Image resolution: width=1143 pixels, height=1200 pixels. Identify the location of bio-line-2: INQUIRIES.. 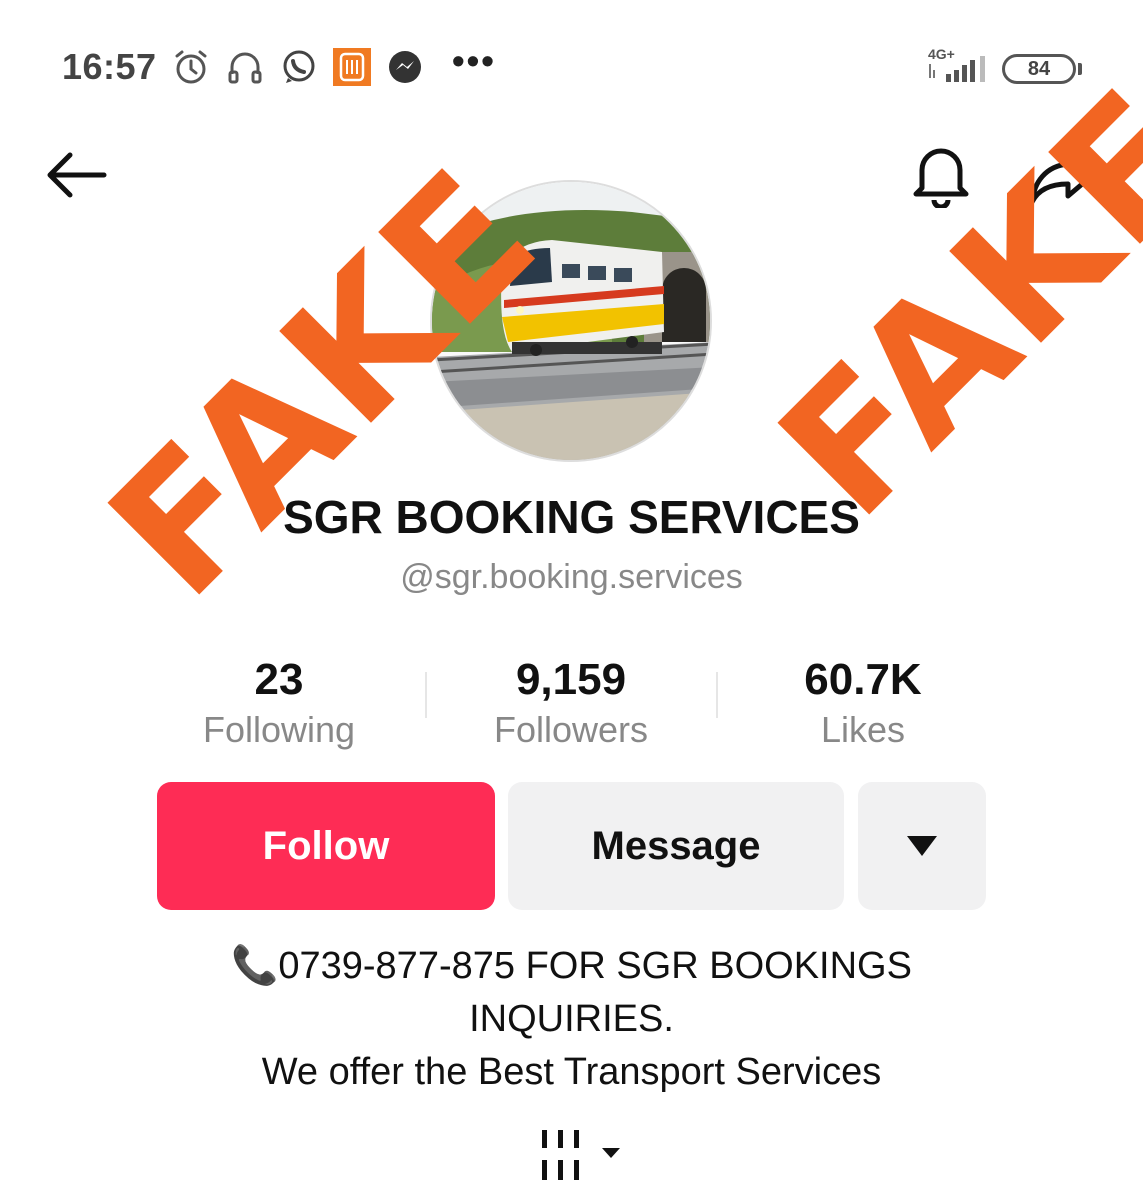
(571, 1019).